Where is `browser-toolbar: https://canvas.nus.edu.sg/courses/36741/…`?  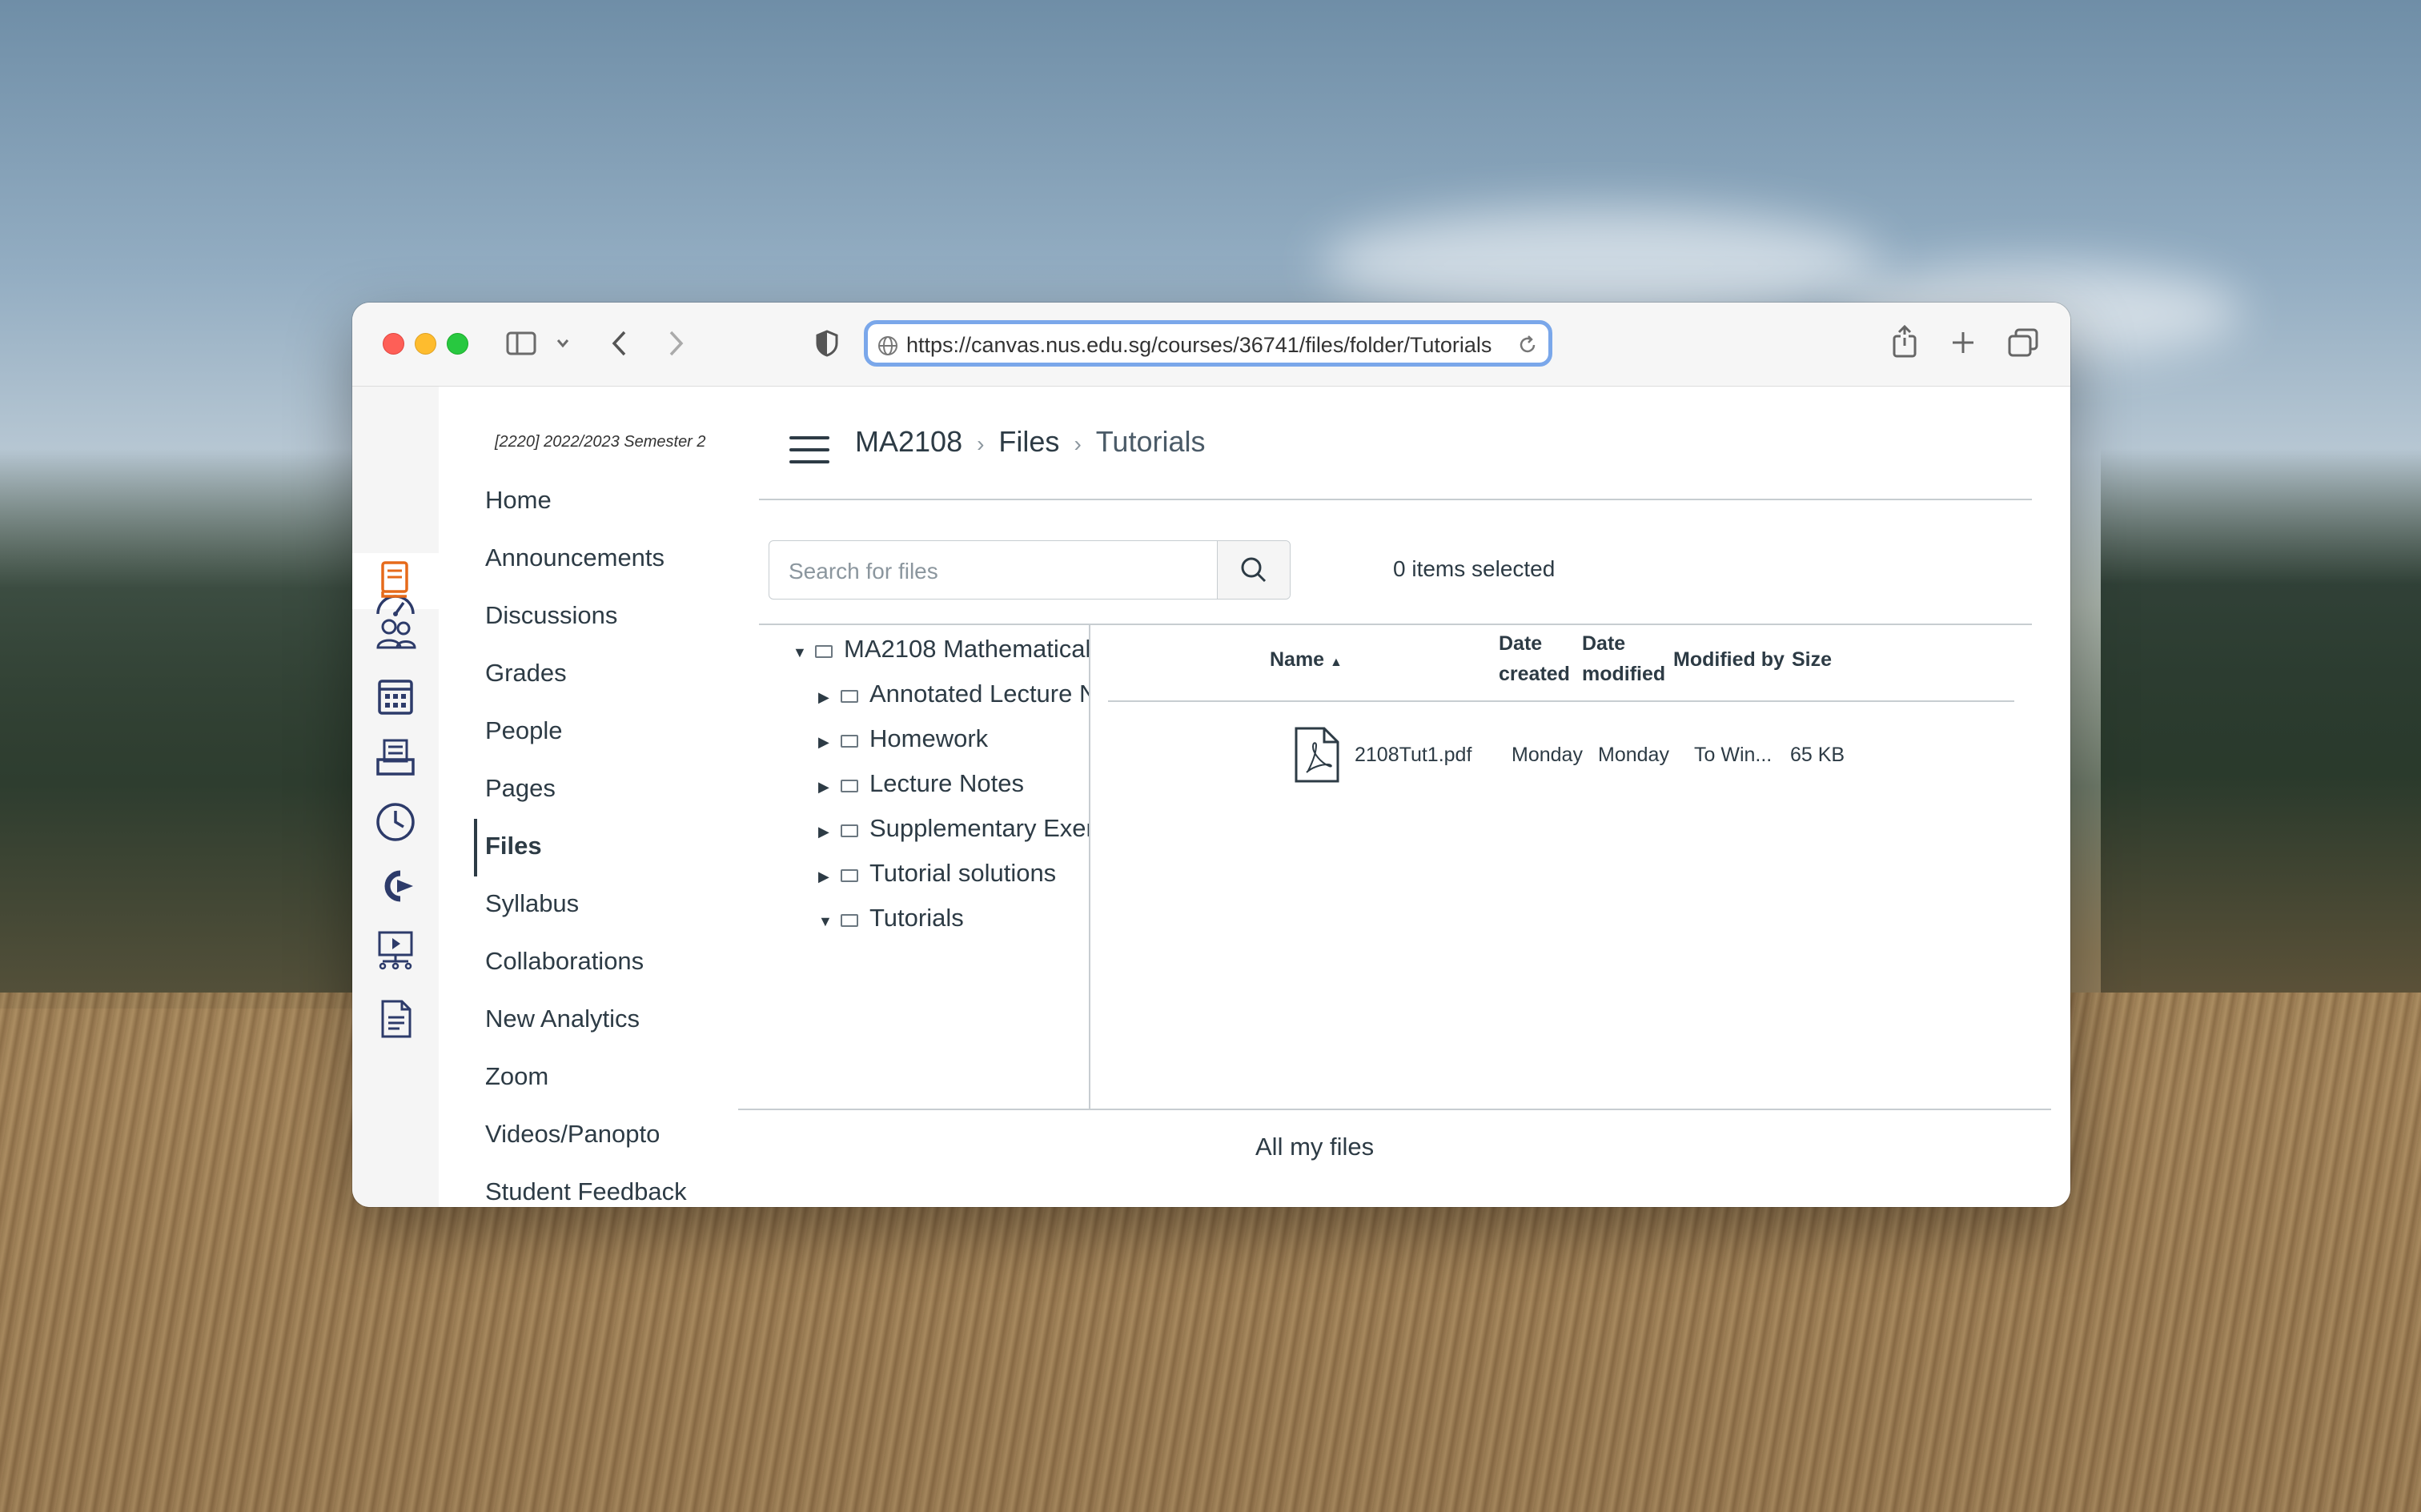
browser-toolbar: https://canvas.nus.edu.sg/courses/36741/… is located at coordinates (1211, 345).